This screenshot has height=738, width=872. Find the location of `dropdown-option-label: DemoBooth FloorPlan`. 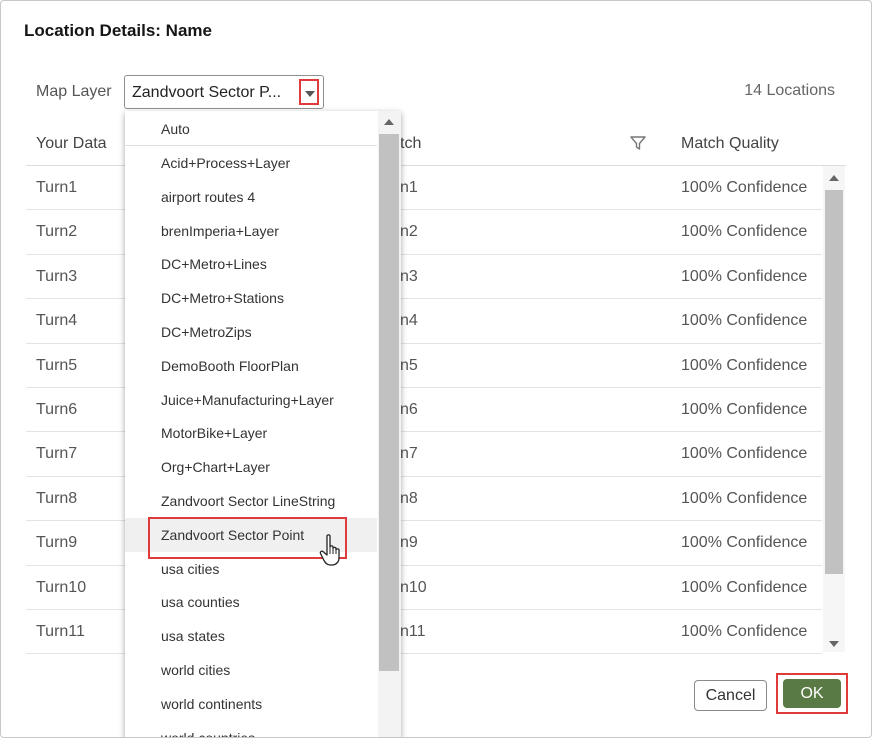

dropdown-option-label: DemoBooth FloorPlan is located at coordinates (230, 365).